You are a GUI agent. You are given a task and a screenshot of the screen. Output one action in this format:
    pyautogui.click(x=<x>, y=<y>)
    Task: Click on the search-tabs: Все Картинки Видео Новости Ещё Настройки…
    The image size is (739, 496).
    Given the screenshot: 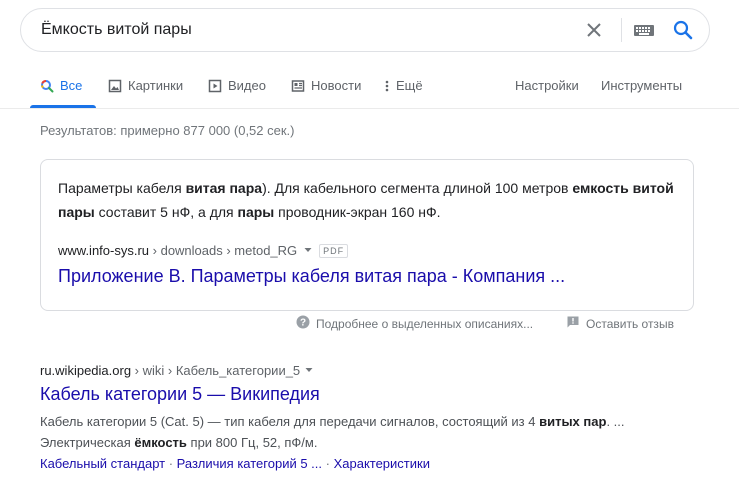 What is the action you would take?
    pyautogui.click(x=369, y=91)
    